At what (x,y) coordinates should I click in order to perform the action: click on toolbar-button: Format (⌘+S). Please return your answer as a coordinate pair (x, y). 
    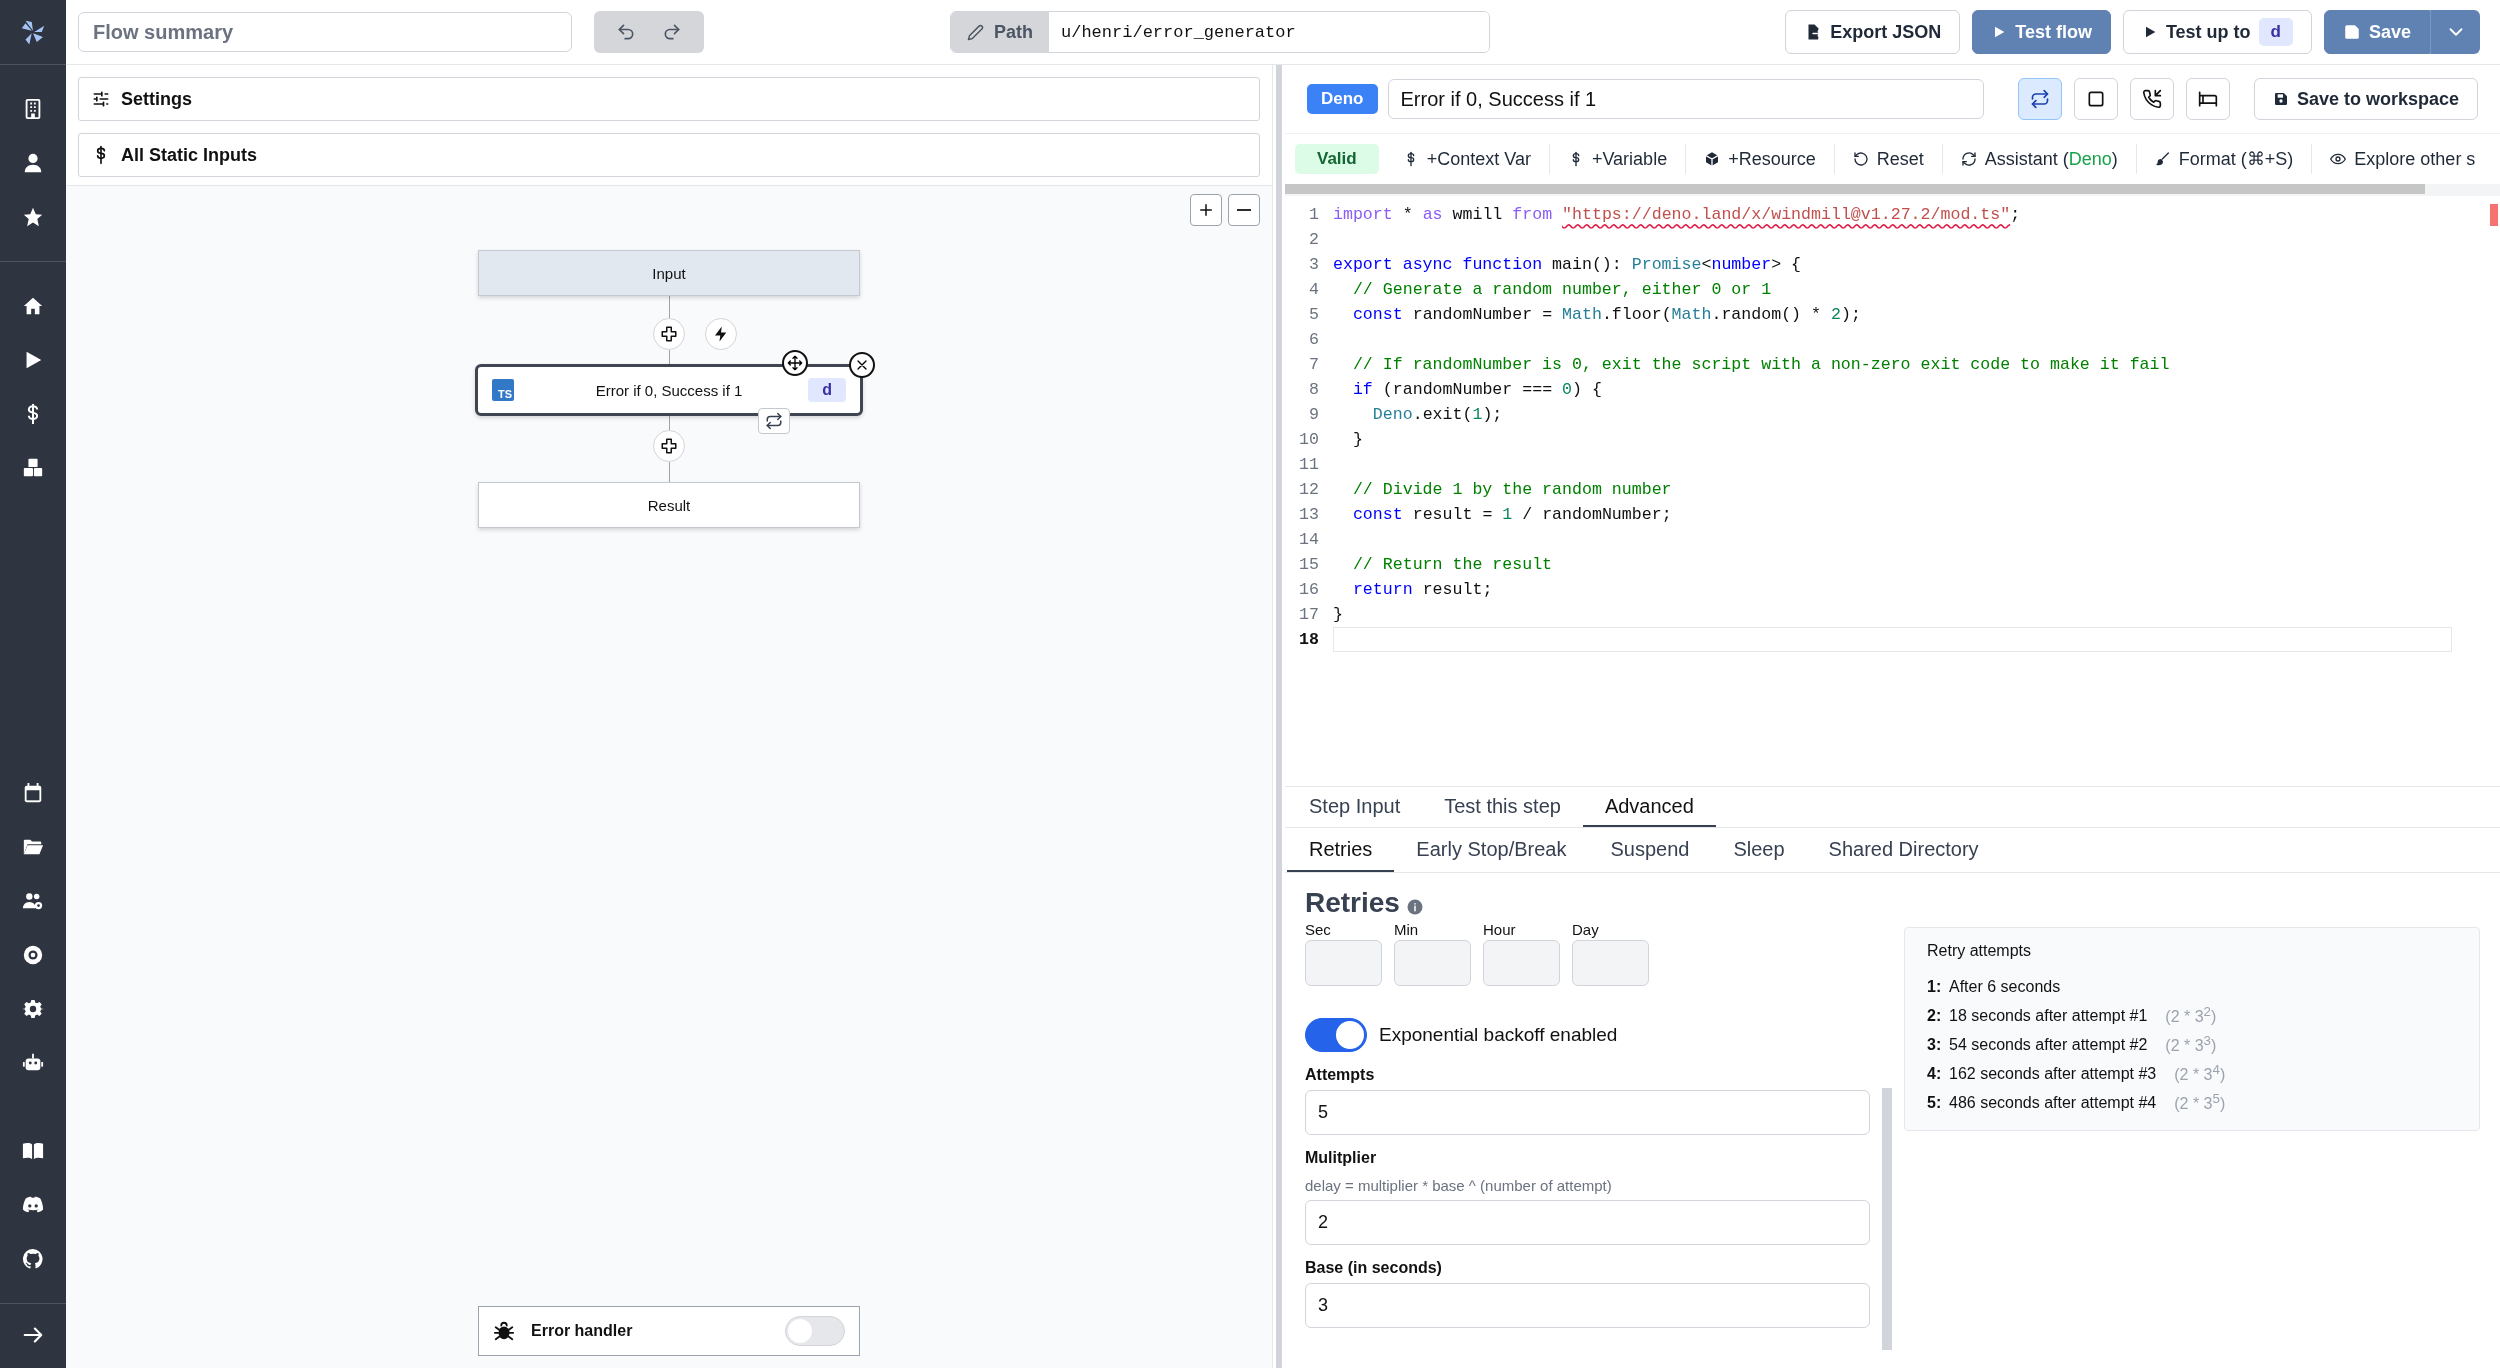
    Looking at the image, I should click on (2224, 159).